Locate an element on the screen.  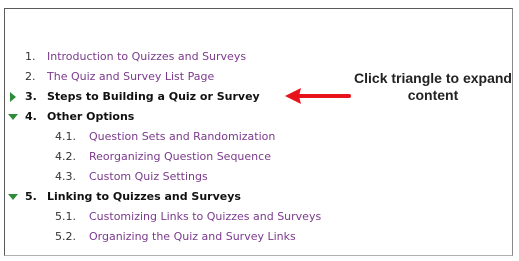
callout-annotation: Click triangle to expand content is located at coordinates (426, 87).